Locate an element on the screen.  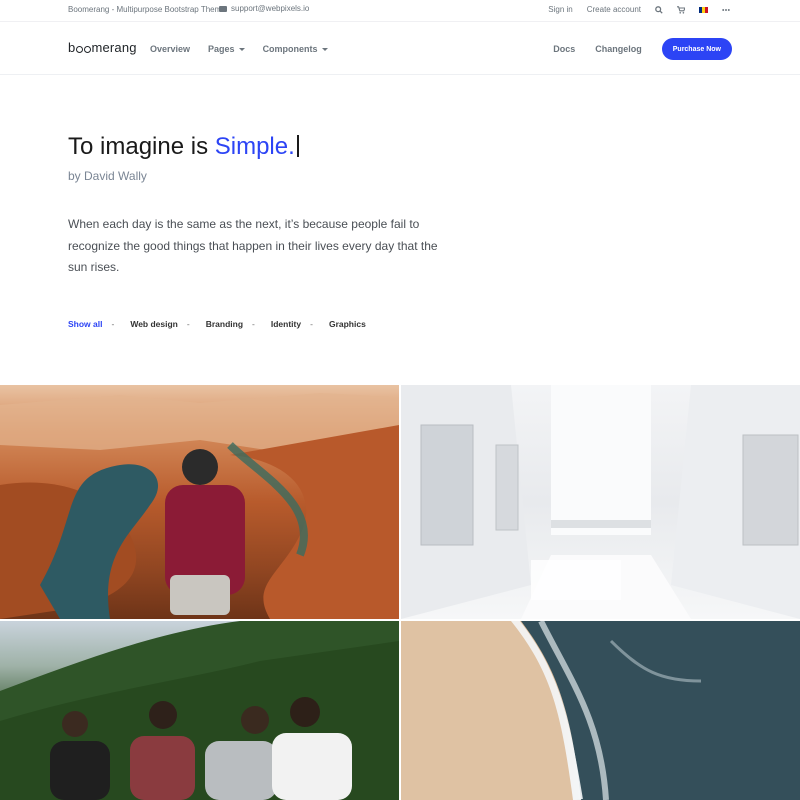
site-title: Boomerang - Multipurpose Bootstrap Theme is located at coordinates (147, 9).